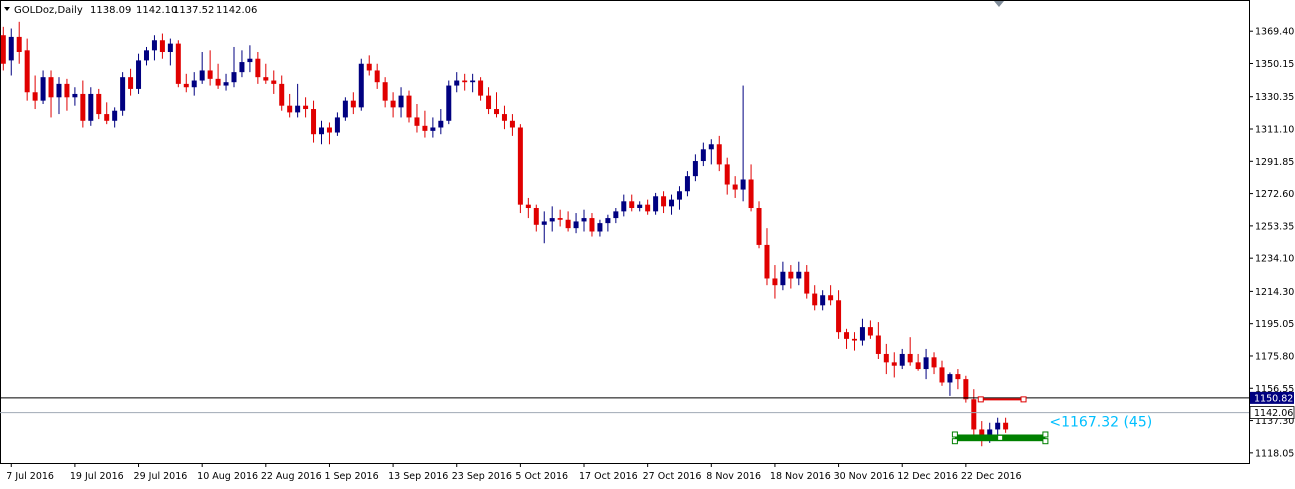  Describe the element at coordinates (1274, 64) in the screenshot. I see `y-tick-label: 1350.15` at that location.